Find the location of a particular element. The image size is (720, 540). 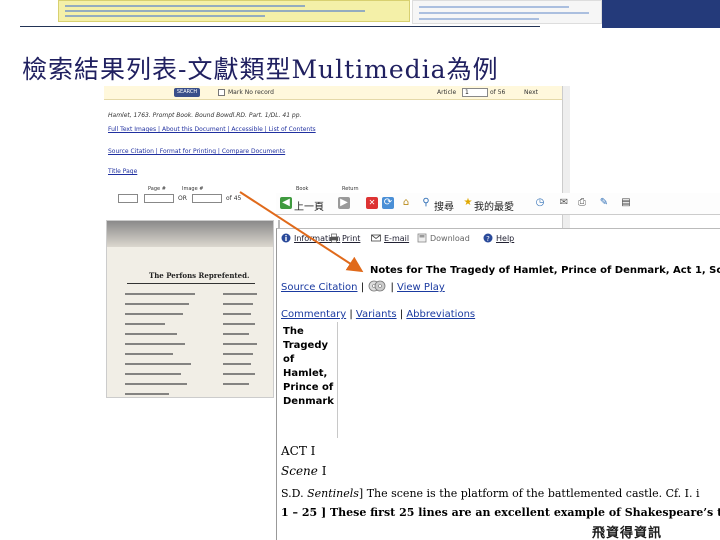

image-label: Image # is located at coordinates (193, 189).